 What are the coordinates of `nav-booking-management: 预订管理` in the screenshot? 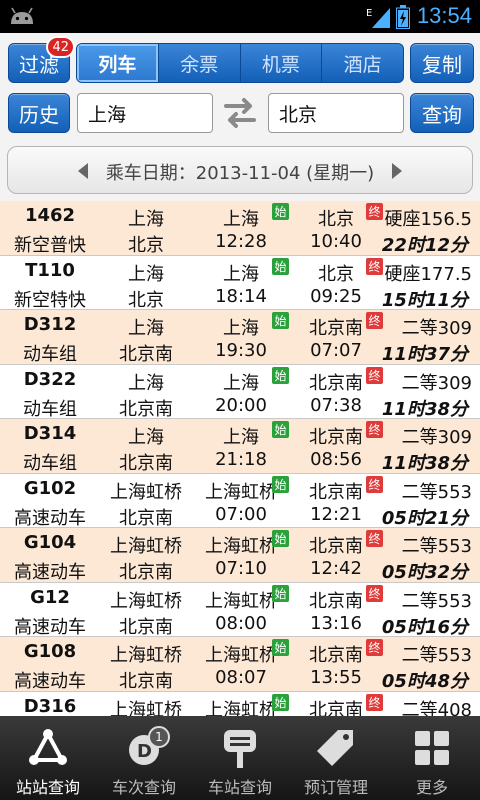 It's located at (336, 758).